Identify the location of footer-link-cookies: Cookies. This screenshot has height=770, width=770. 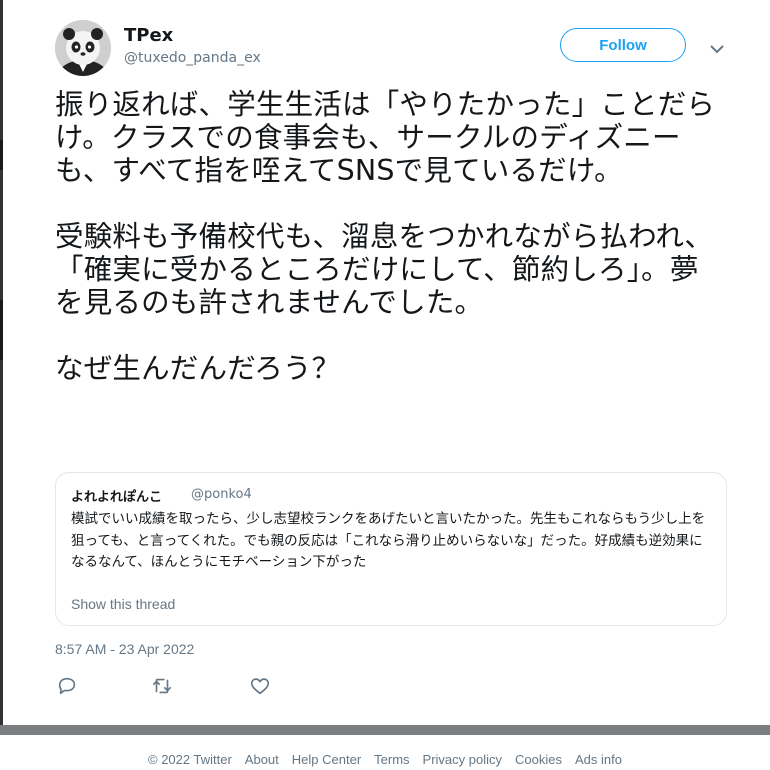
(538, 759).